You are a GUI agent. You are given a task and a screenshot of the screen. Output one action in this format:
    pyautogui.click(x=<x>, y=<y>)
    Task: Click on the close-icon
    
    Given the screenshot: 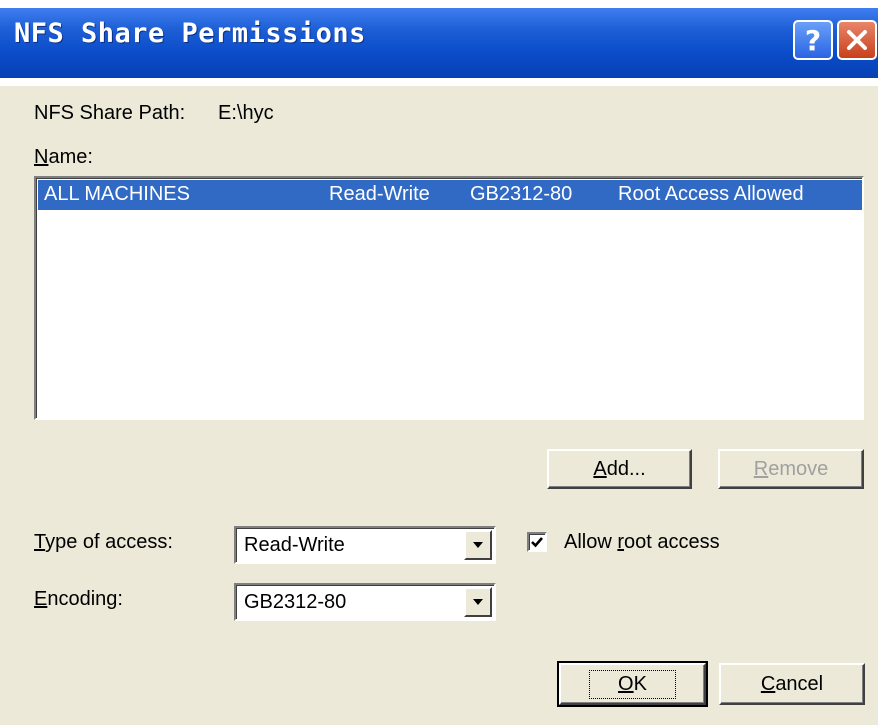 What is the action you would take?
    pyautogui.click(x=857, y=40)
    